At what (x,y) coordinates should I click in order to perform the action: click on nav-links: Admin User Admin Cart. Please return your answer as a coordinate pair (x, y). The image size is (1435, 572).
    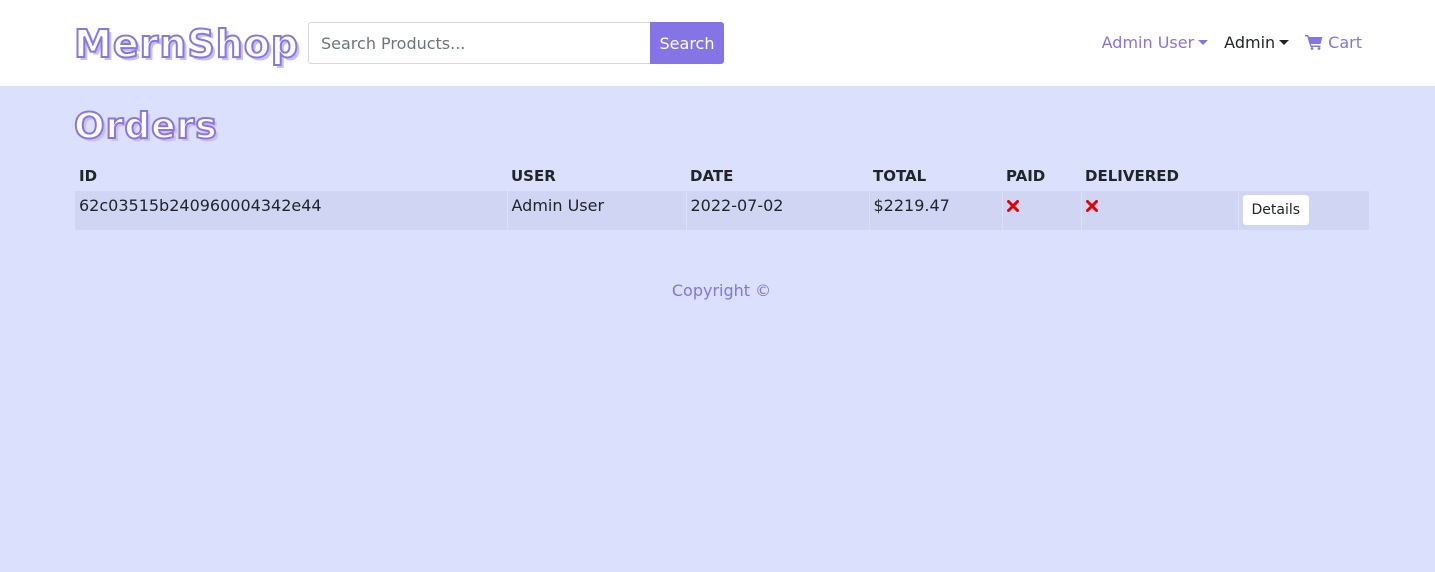
    Looking at the image, I should click on (1232, 42).